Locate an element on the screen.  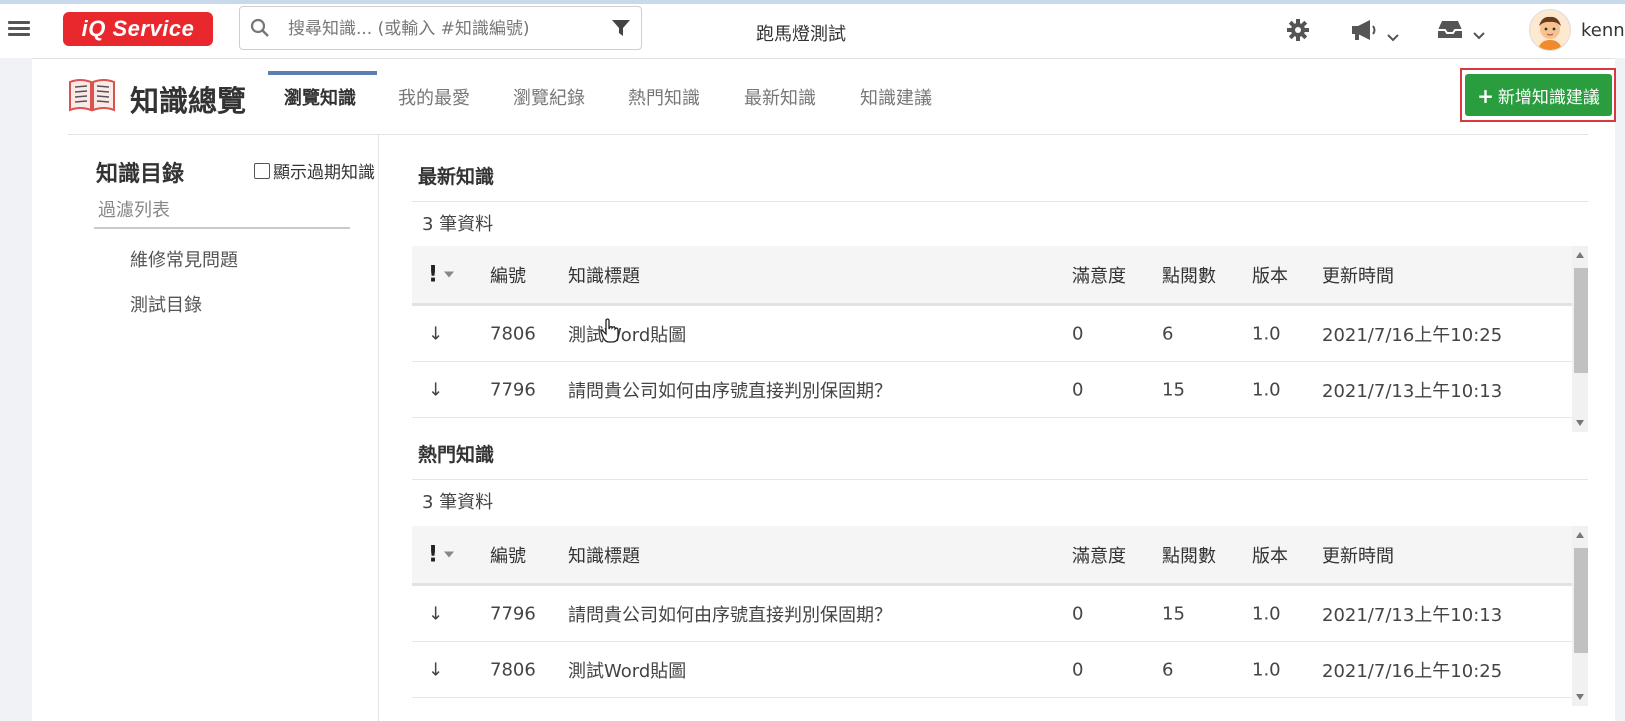
checkbox is located at coordinates (262, 170).